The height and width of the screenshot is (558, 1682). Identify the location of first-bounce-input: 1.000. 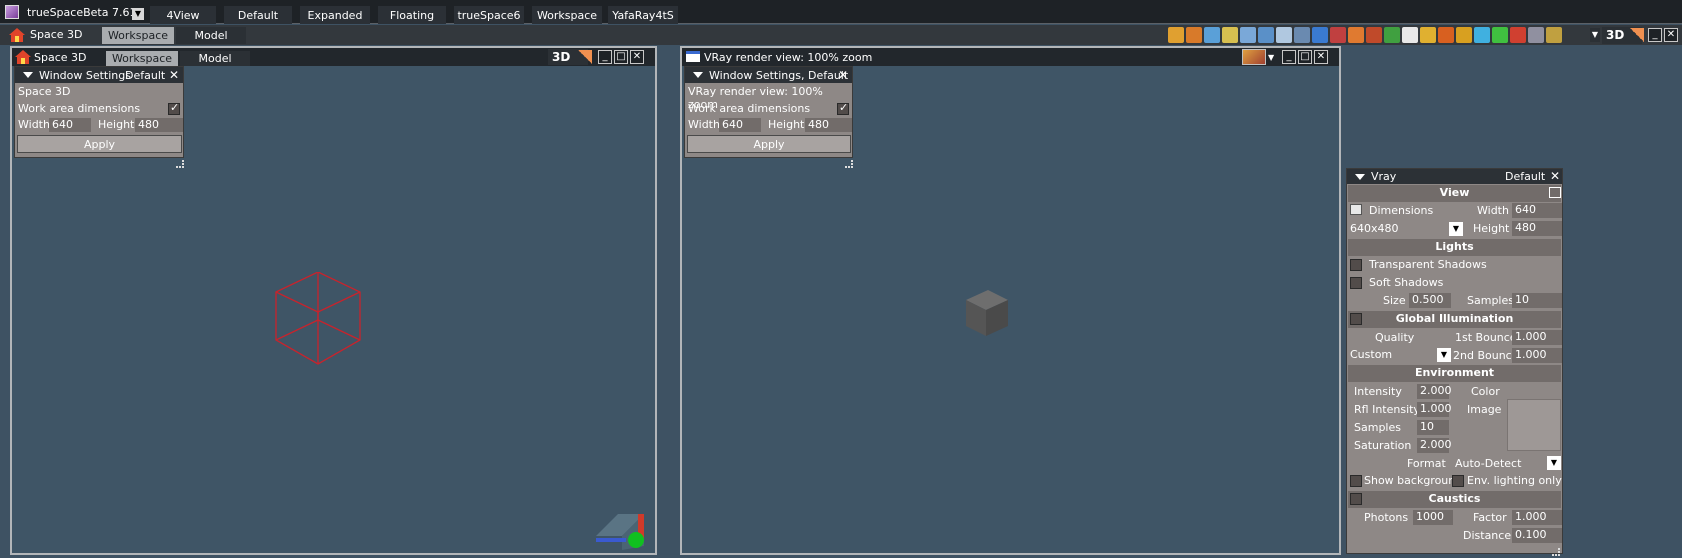
(1537, 337).